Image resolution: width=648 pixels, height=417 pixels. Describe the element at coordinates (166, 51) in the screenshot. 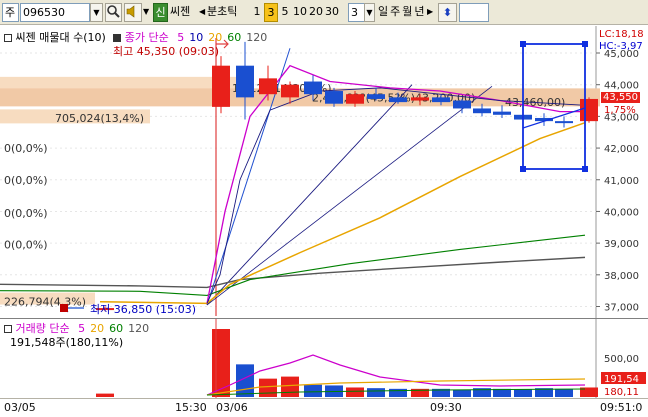

I see `high-price-marker: 최고 45,350 (09:03)` at that location.